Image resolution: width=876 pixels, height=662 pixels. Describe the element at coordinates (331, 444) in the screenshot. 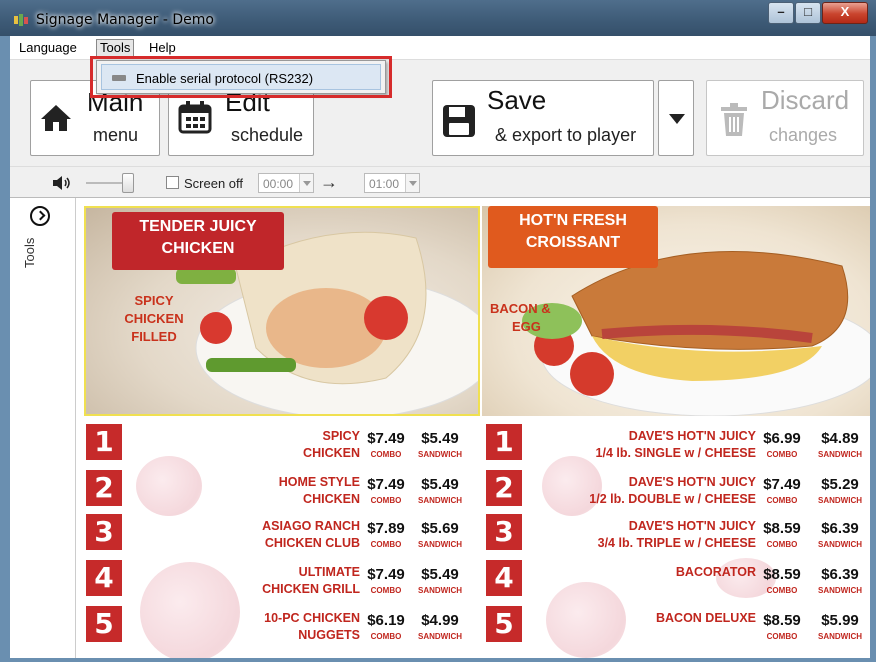

I see `left-item-name: SPICY CHICKEN` at that location.